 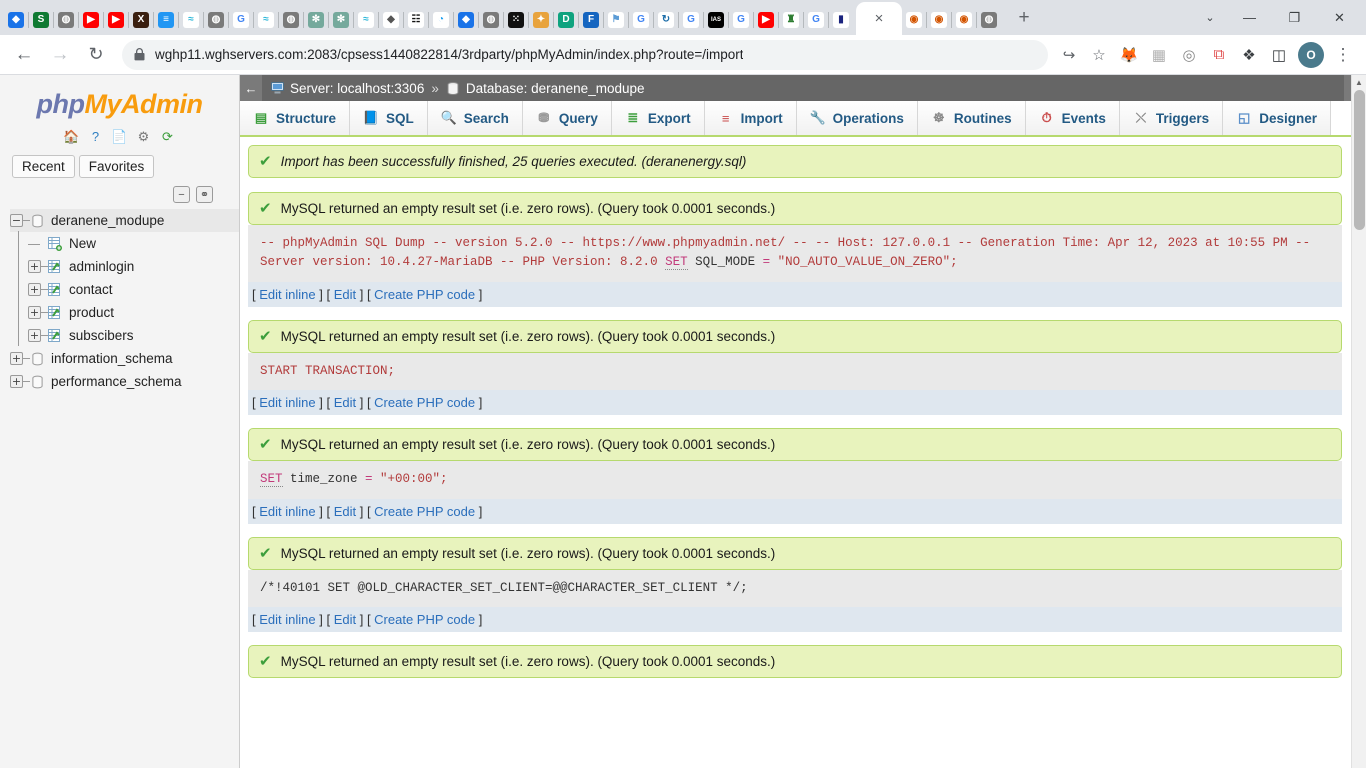 I want to click on db-node-information-schema: + information_schema, so click(x=124, y=358).